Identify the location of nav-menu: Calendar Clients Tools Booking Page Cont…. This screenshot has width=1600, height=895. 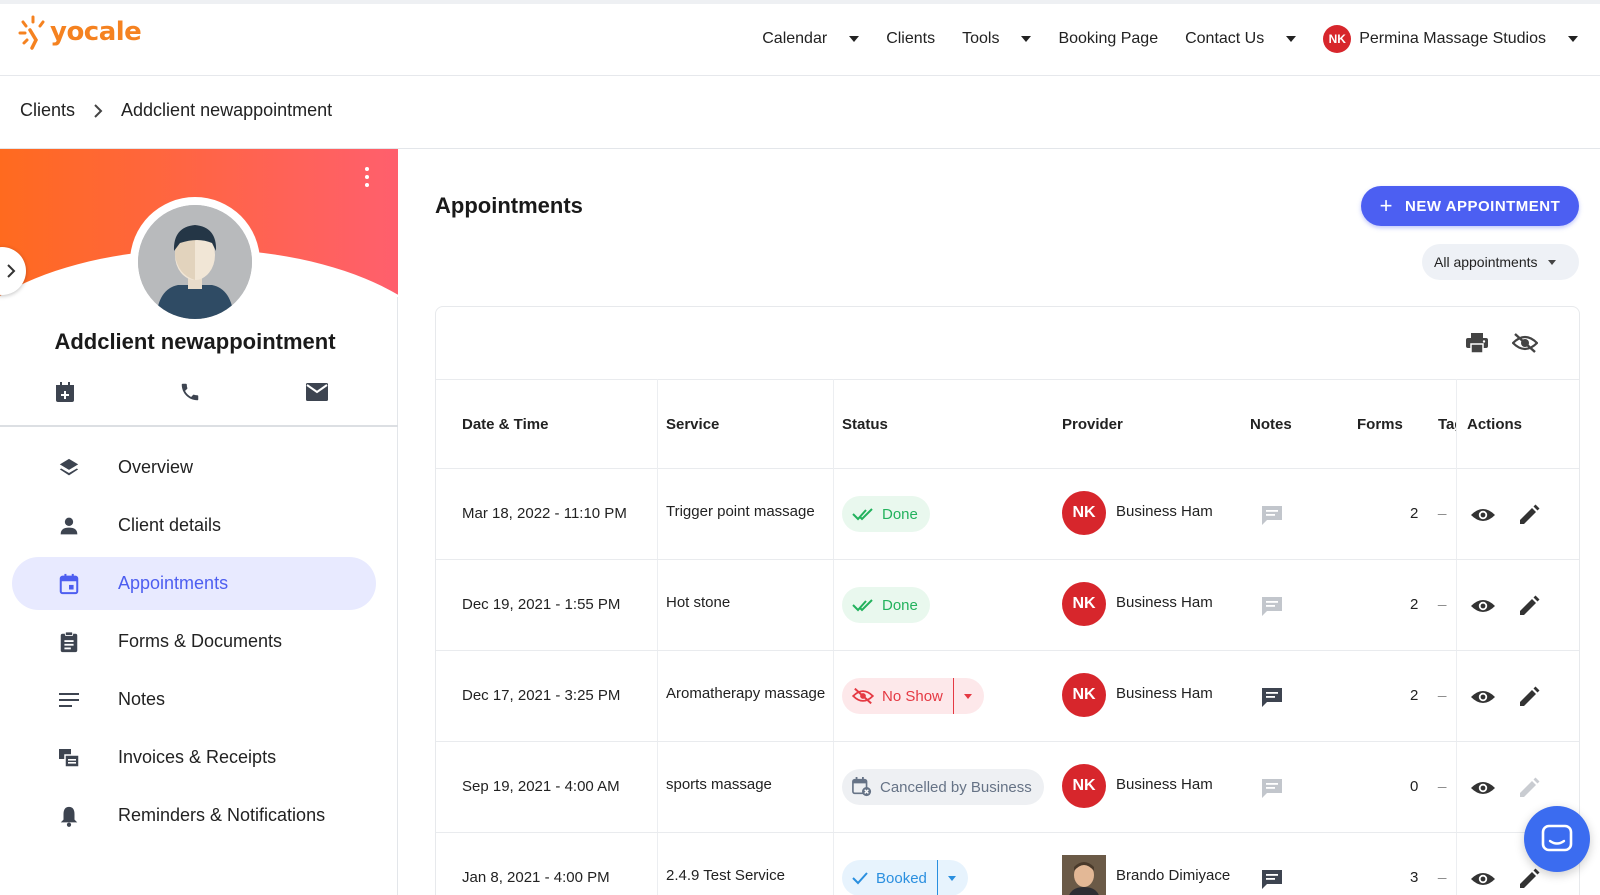
(1156, 39).